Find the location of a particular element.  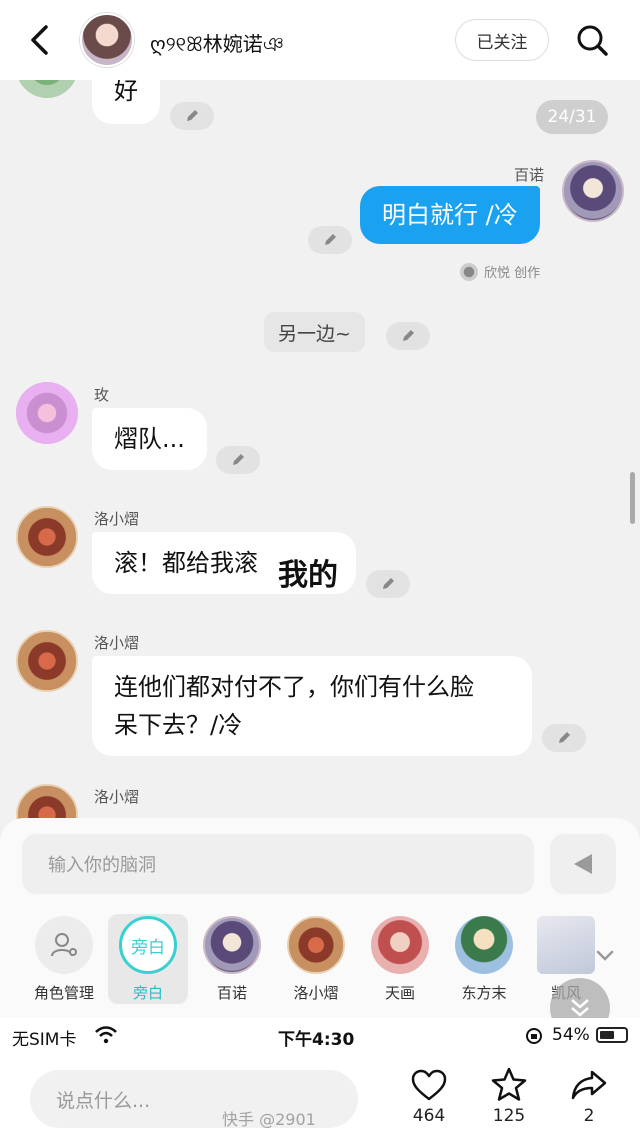

role-label: 百诺 is located at coordinates (231, 993).